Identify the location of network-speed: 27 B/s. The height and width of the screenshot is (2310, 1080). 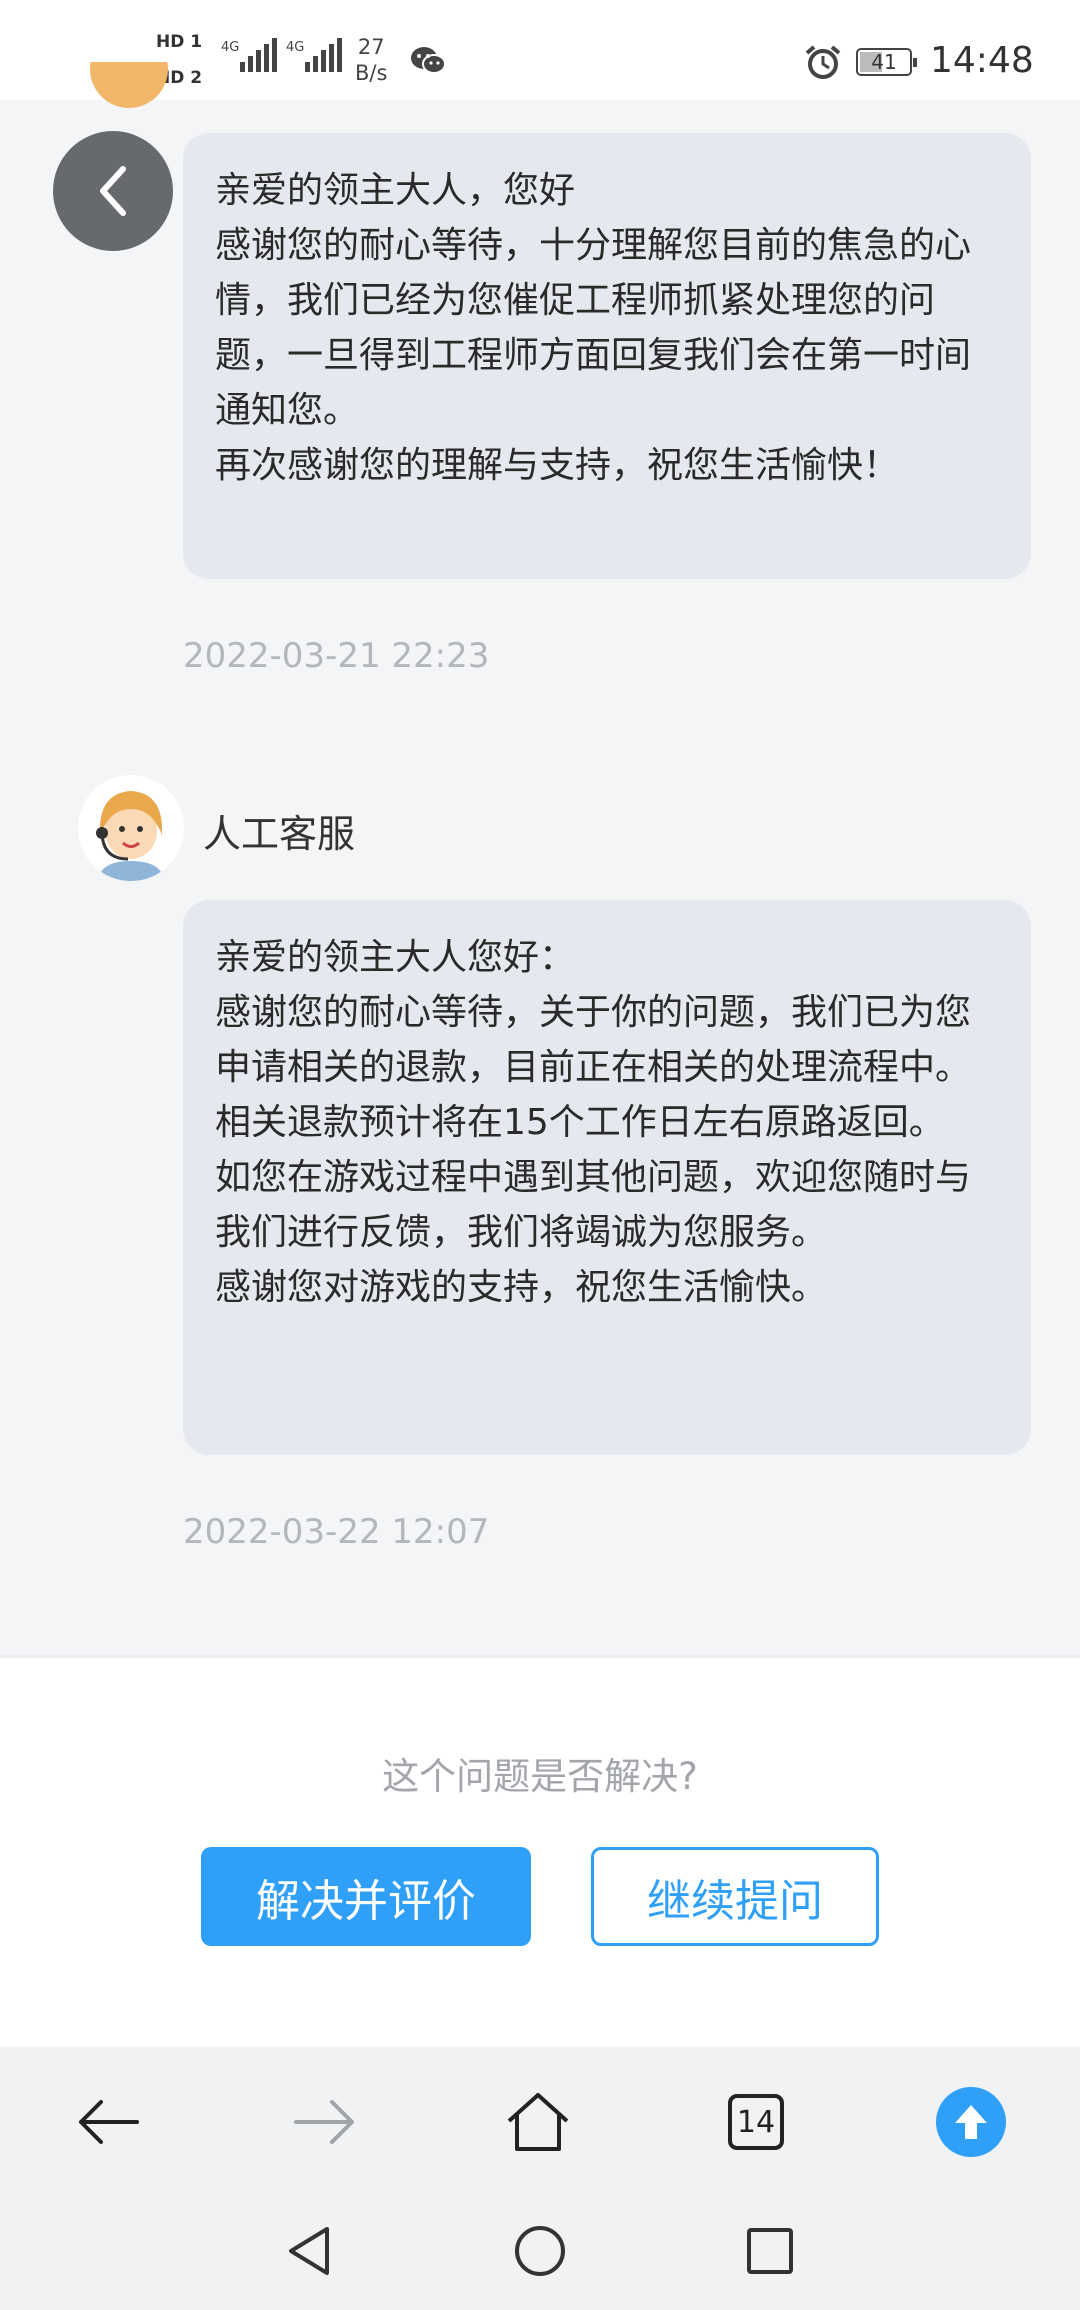
(371, 60).